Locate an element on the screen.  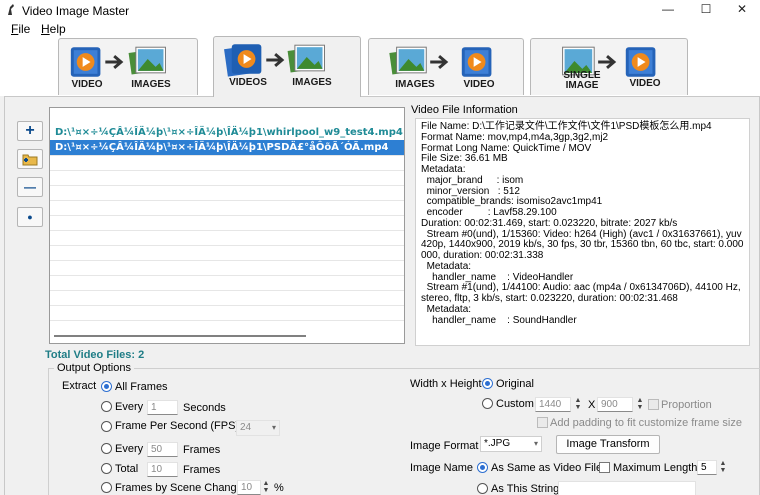
videos-to-images-icon is located at coordinates (274, 60).